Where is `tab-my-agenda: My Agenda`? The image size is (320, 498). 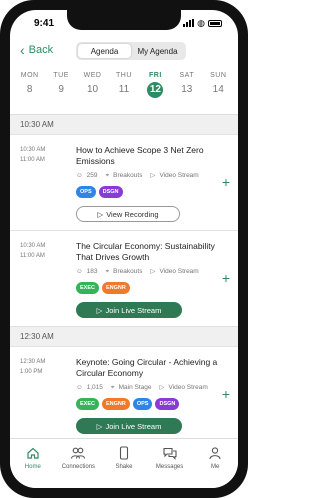
tab-my-agenda: My Agenda is located at coordinates (157, 51).